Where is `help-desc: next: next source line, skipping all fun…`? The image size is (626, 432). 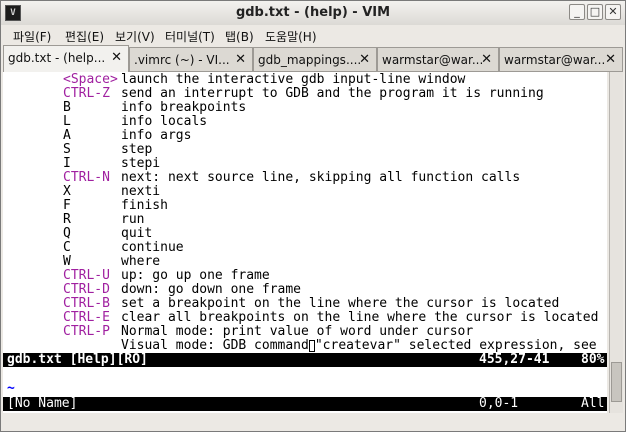 help-desc: next: next source line, skipping all fun… is located at coordinates (321, 177).